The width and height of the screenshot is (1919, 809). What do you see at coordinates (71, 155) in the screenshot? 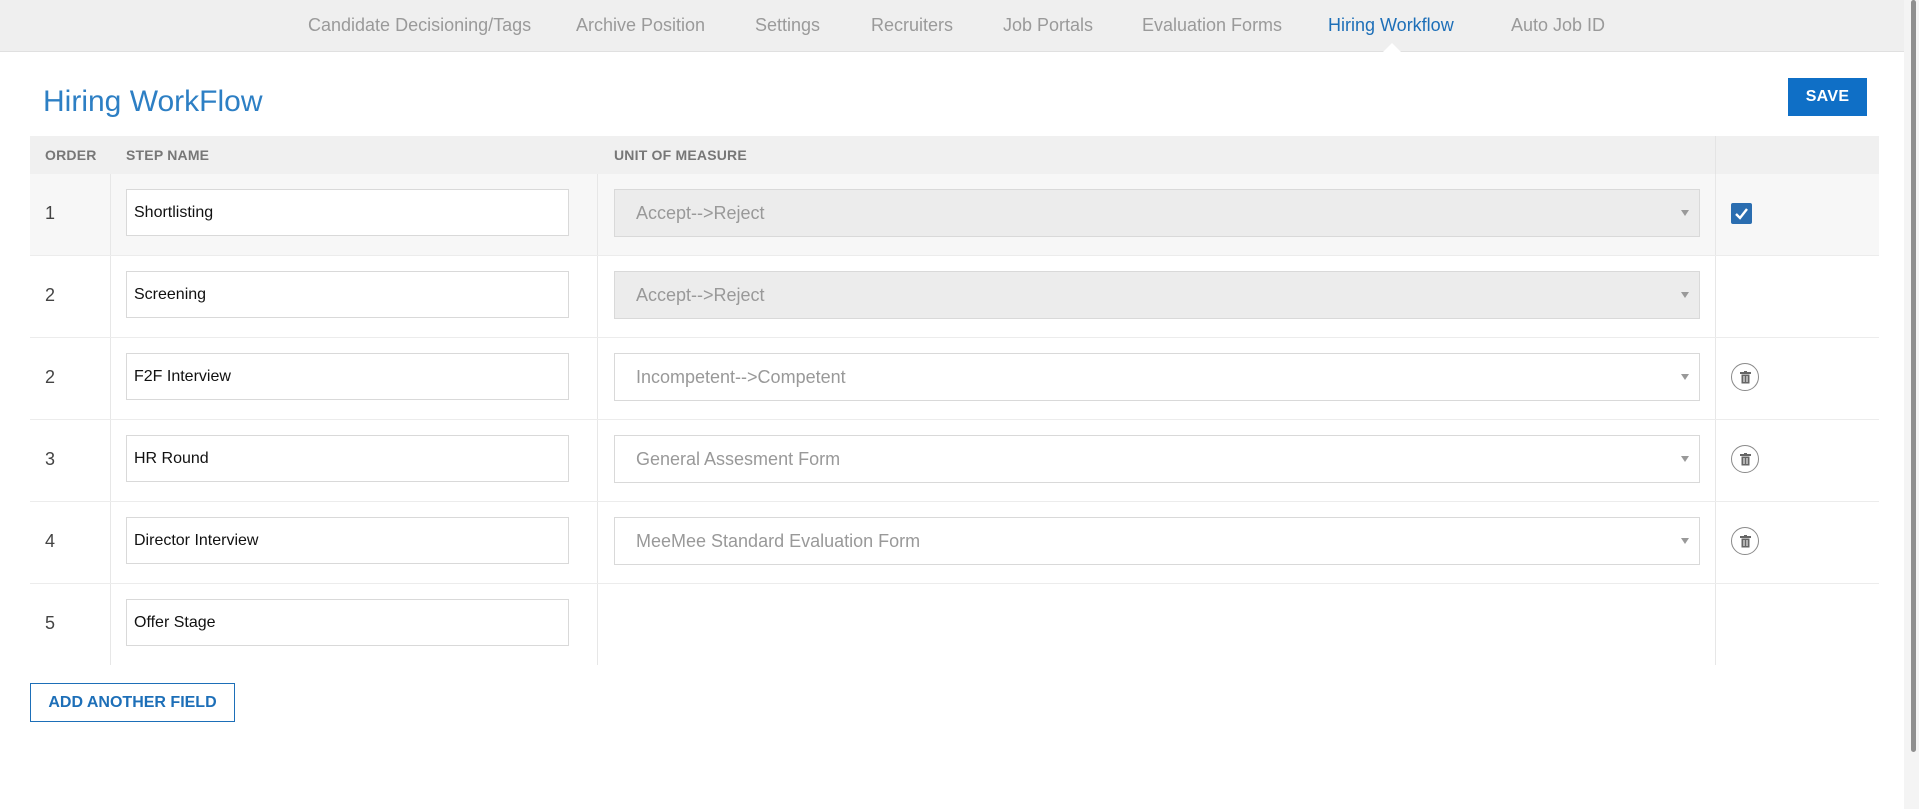
I see `column-header-order: ORDER` at bounding box center [71, 155].